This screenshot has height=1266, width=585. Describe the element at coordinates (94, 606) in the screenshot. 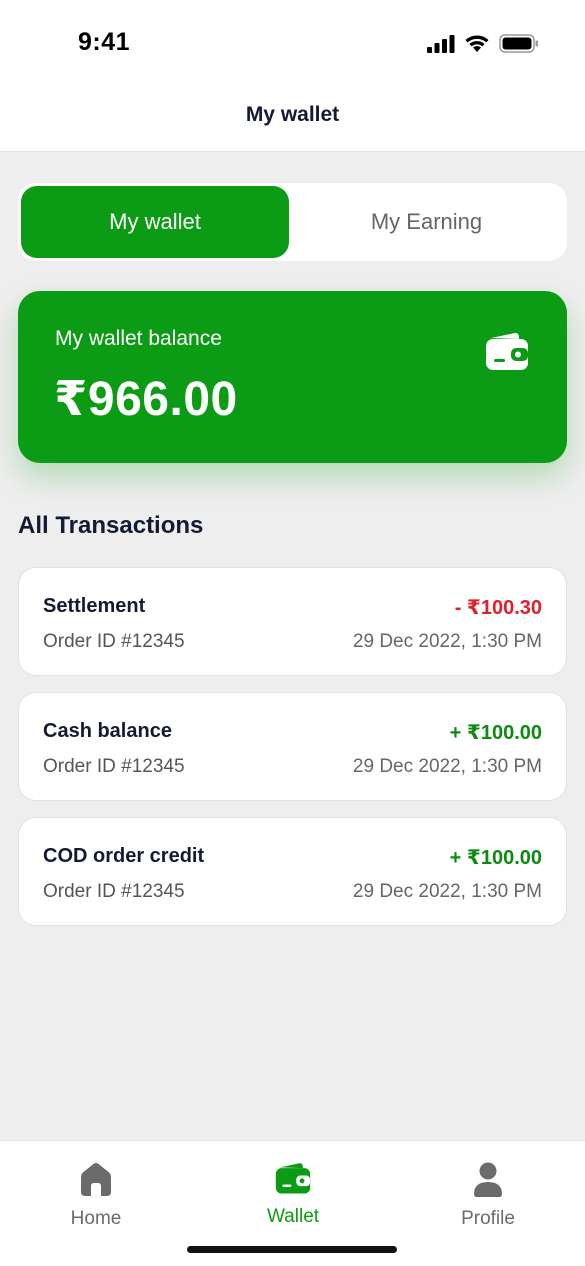

I see `transaction-title: Settlement` at that location.